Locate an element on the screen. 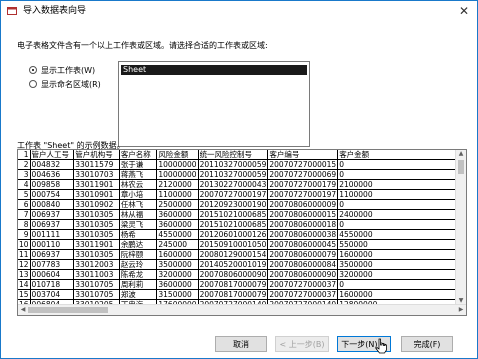  table-cell: 20070727000179 is located at coordinates (303, 184).